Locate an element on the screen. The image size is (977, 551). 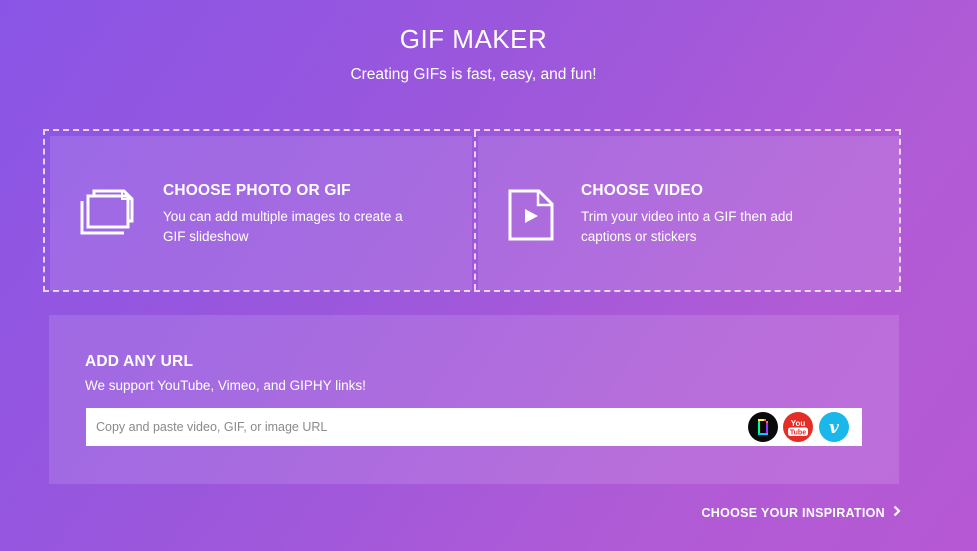
page-title: GIF MAKER is located at coordinates (473, 39).